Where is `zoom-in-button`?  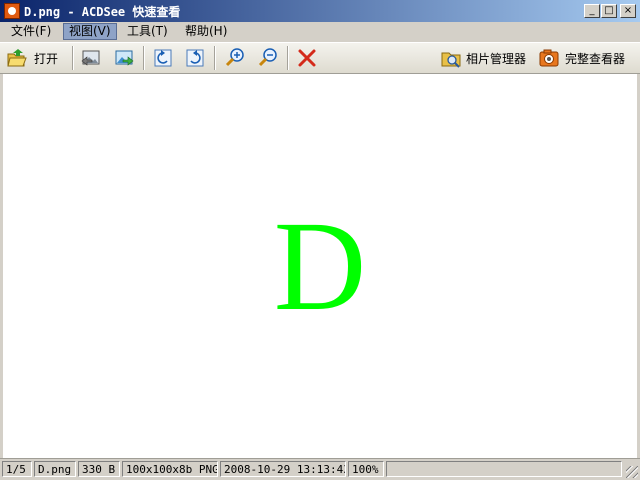 zoom-in-button is located at coordinates (235, 58).